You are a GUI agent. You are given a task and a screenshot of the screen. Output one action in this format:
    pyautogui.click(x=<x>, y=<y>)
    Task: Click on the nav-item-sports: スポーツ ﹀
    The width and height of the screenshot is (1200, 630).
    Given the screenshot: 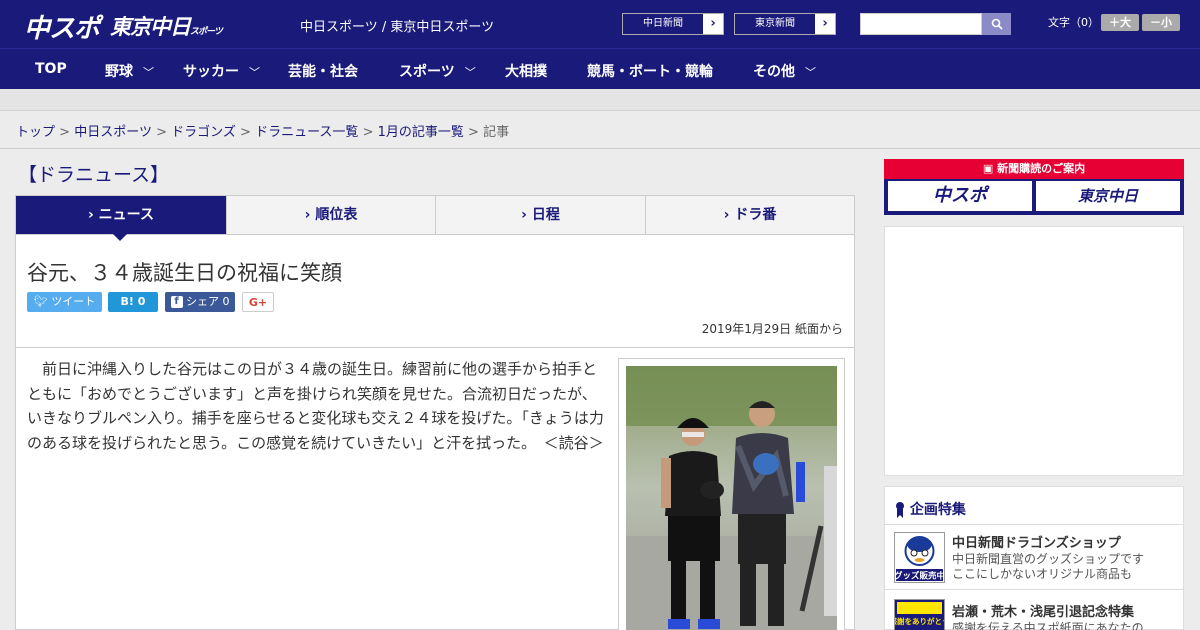 What is the action you would take?
    pyautogui.click(x=437, y=71)
    